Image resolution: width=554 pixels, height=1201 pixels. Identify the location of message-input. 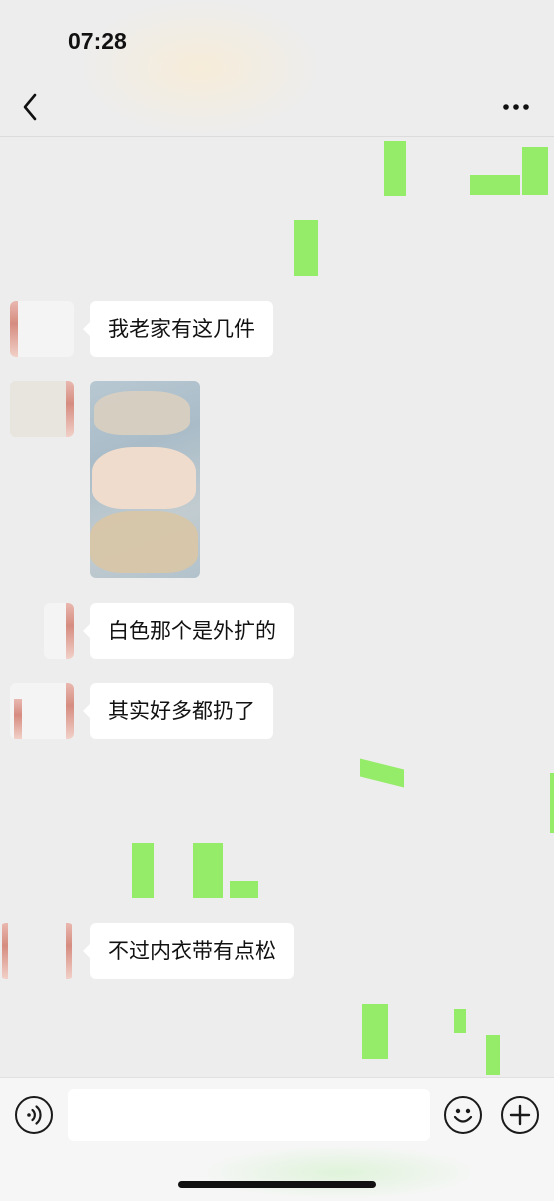
(249, 1115).